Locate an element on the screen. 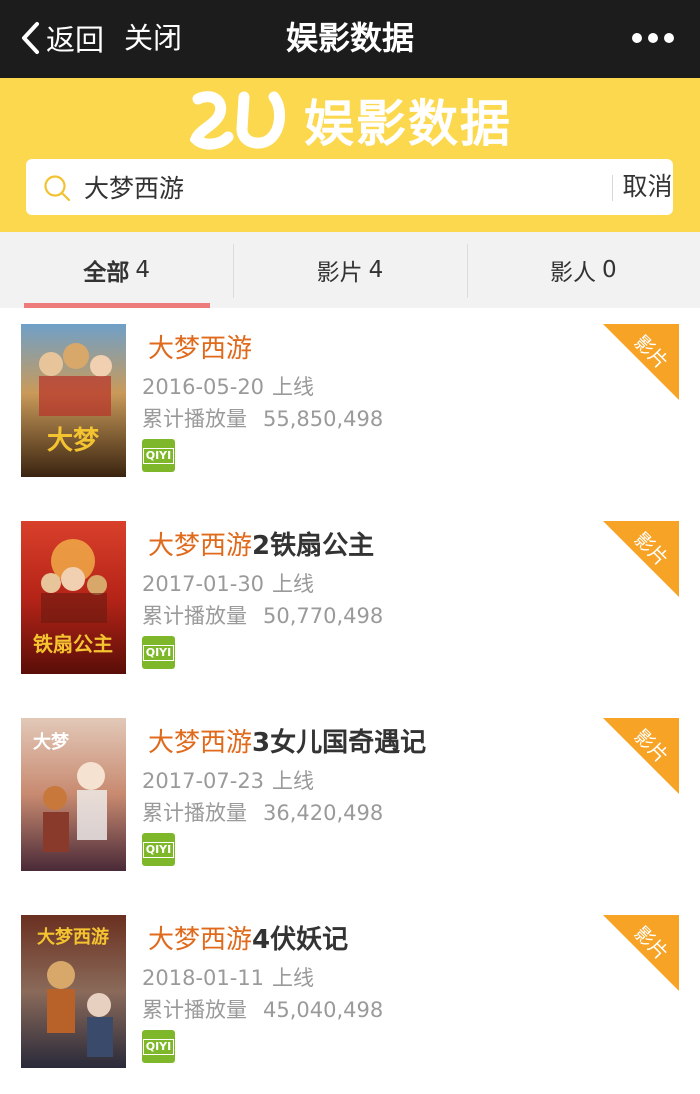  release-date: 2017-01-30 上线 is located at coordinates (228, 583).